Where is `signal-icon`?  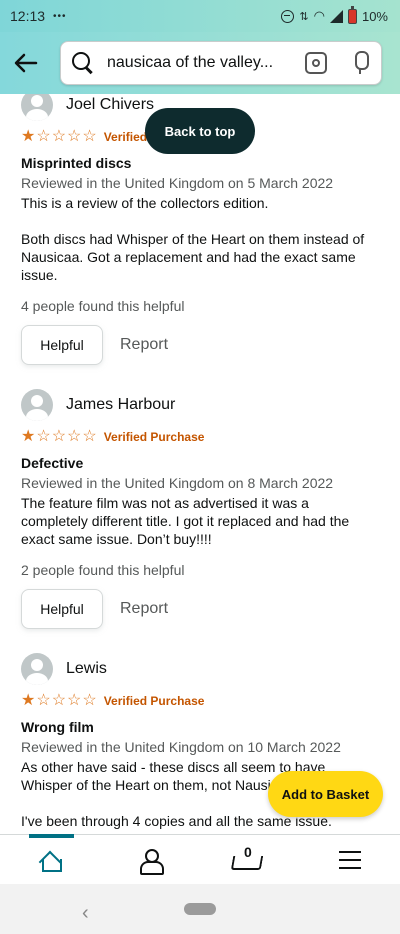 signal-icon is located at coordinates (336, 16).